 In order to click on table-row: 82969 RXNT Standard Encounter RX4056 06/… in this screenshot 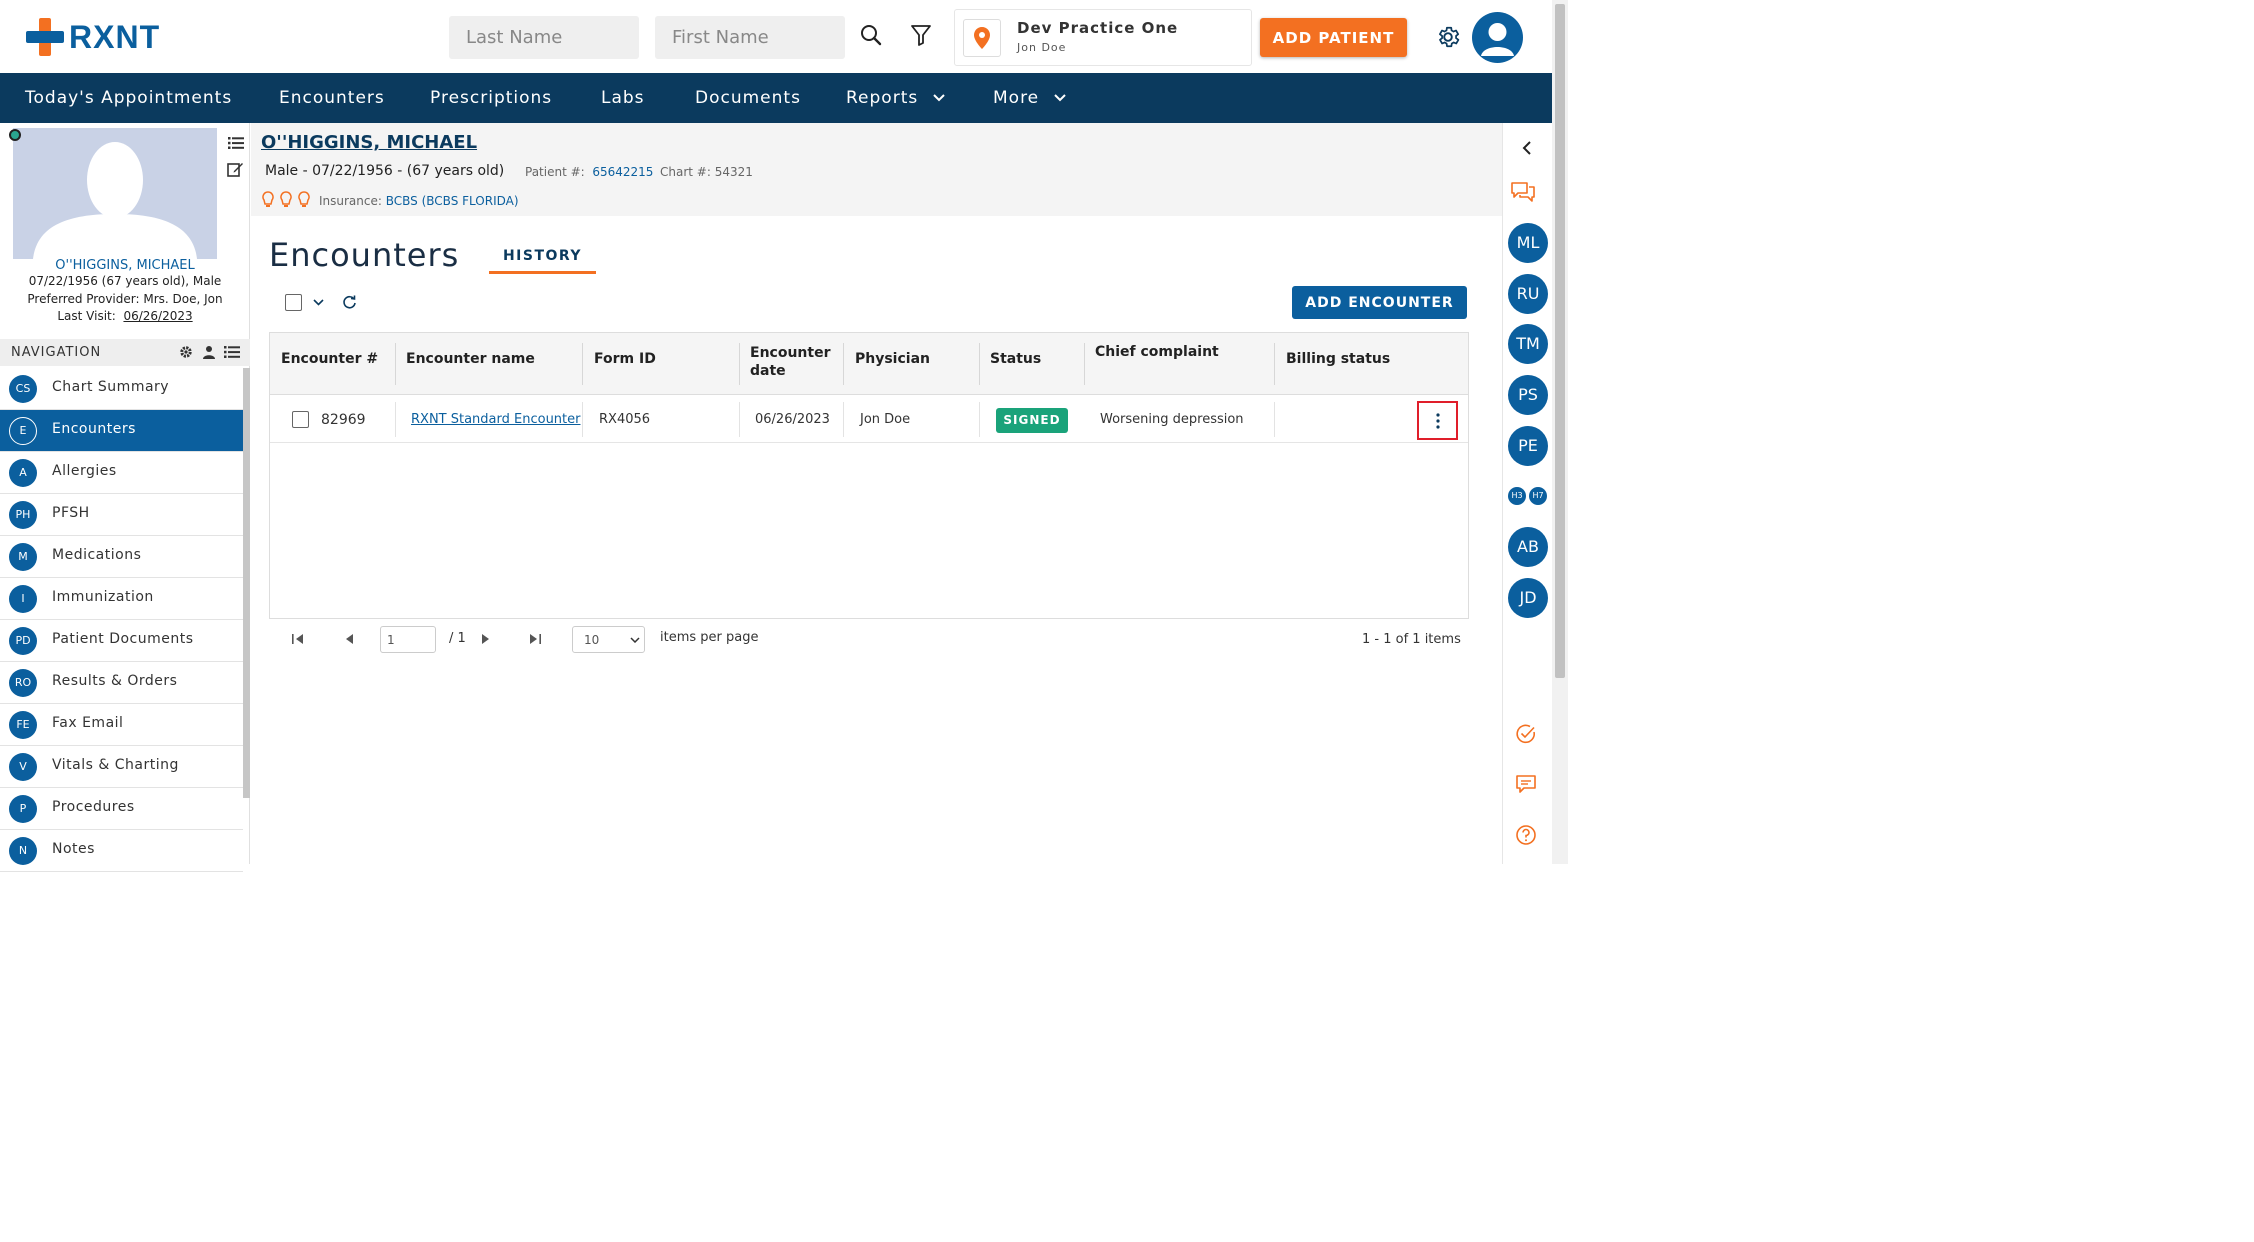, I will do `click(869, 419)`.